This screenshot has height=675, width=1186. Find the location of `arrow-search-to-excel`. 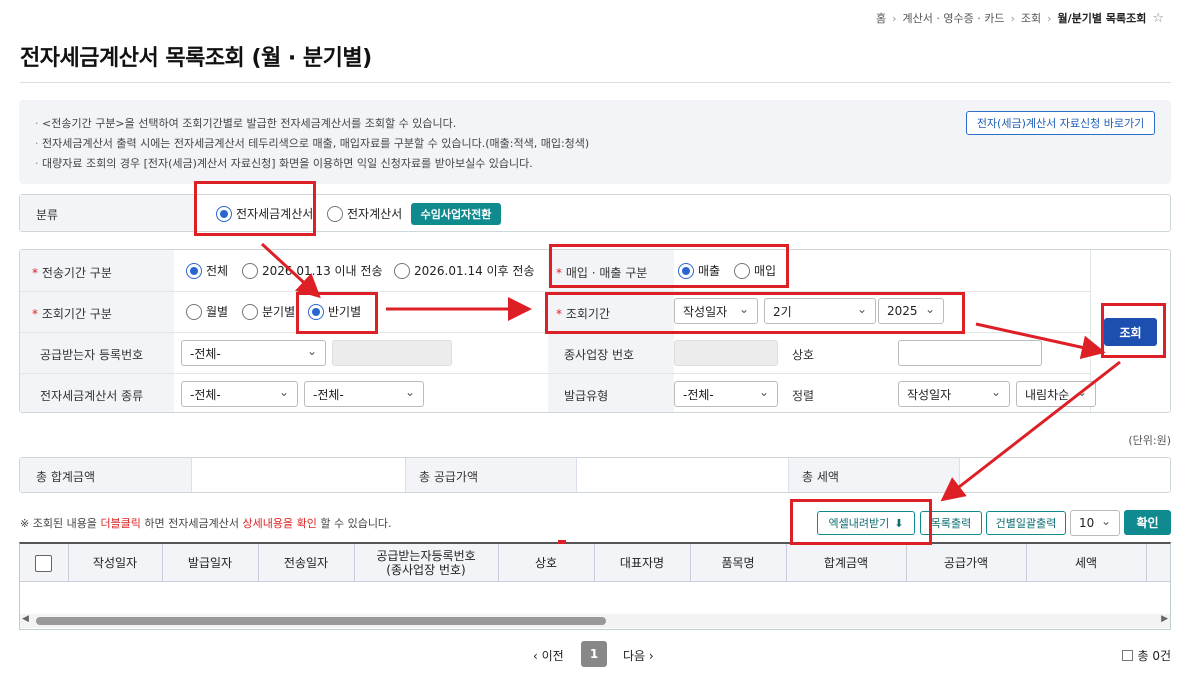

arrow-search-to-excel is located at coordinates (1030, 431).